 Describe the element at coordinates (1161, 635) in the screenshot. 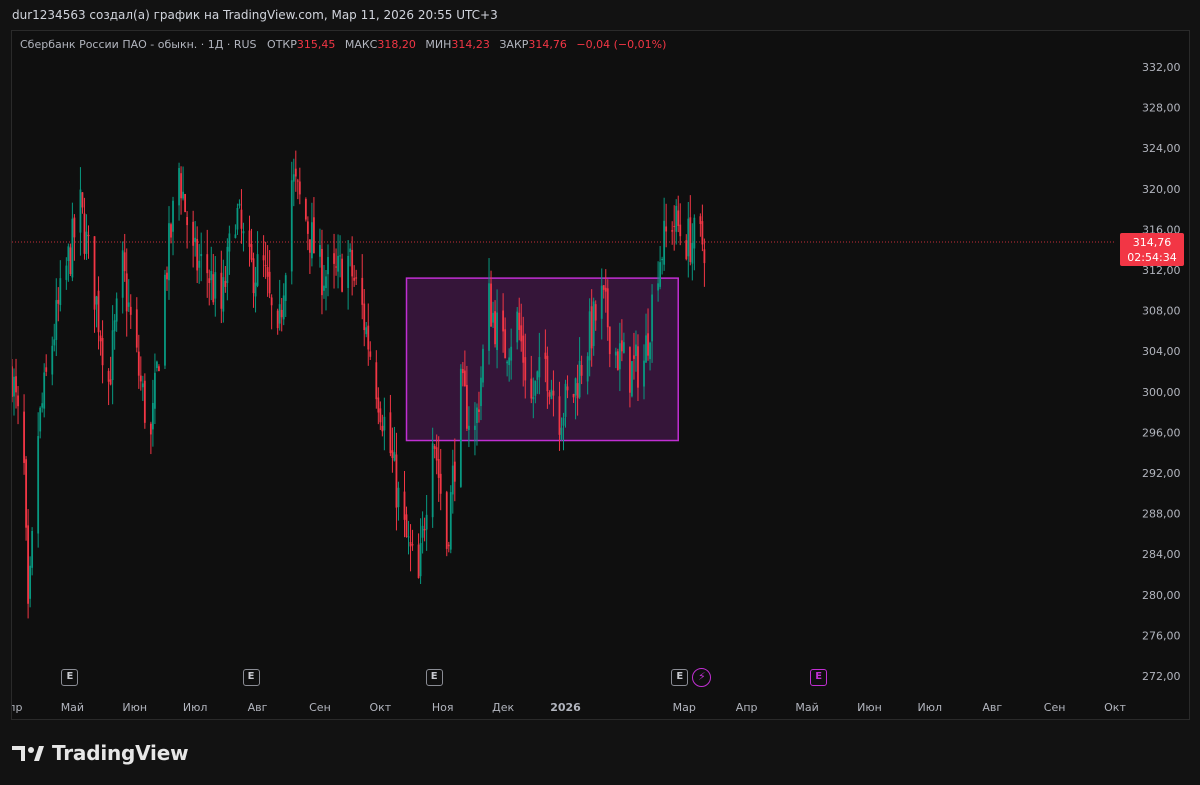

I see `price-tick-label: 276,00` at that location.